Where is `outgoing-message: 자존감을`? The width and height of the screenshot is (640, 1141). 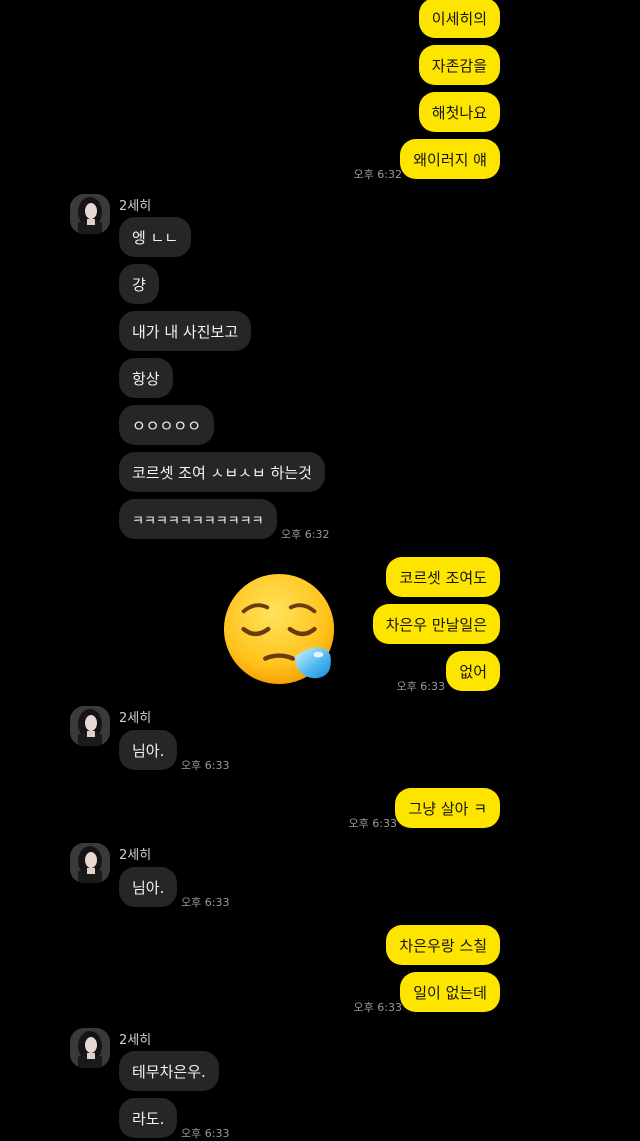
outgoing-message: 자존감을 is located at coordinates (459, 65).